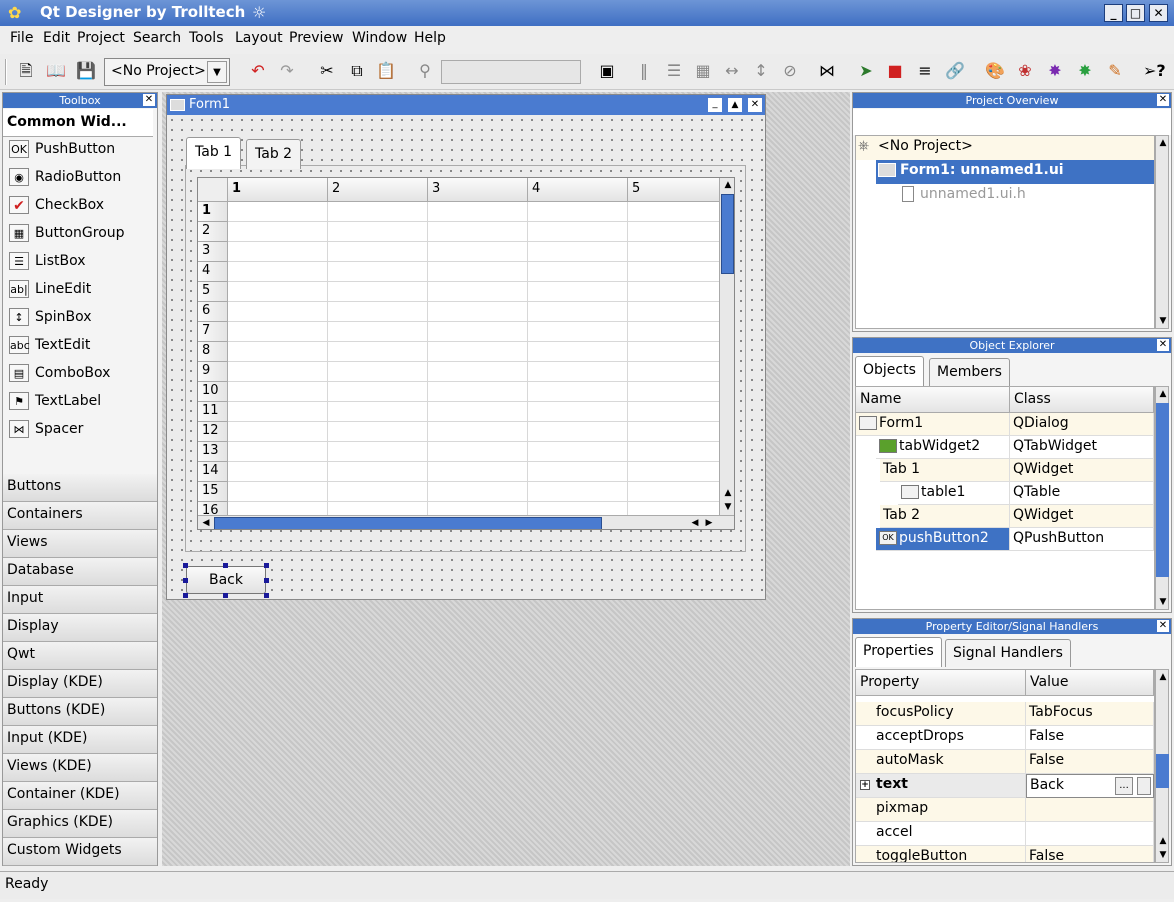 This screenshot has height=902, width=1174. What do you see at coordinates (21, 38) in the screenshot?
I see `menu-file: File` at bounding box center [21, 38].